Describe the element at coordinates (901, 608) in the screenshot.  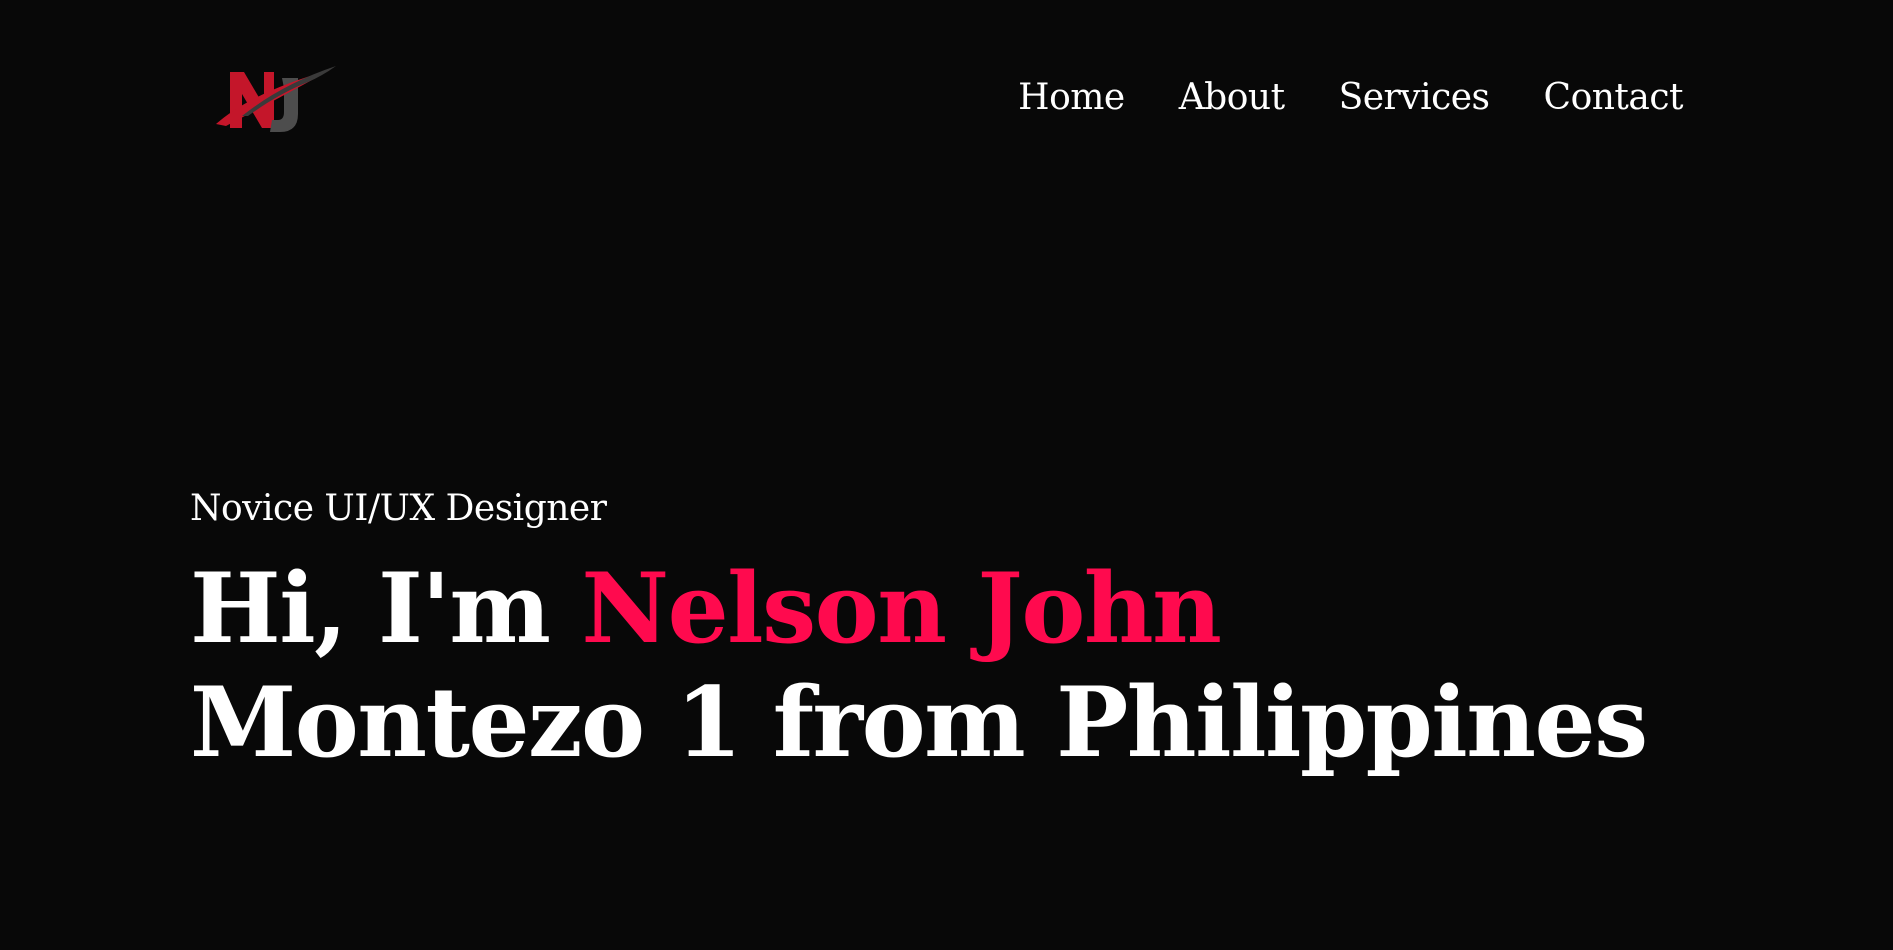
I see `hero-name-highlight: Nelson John` at that location.